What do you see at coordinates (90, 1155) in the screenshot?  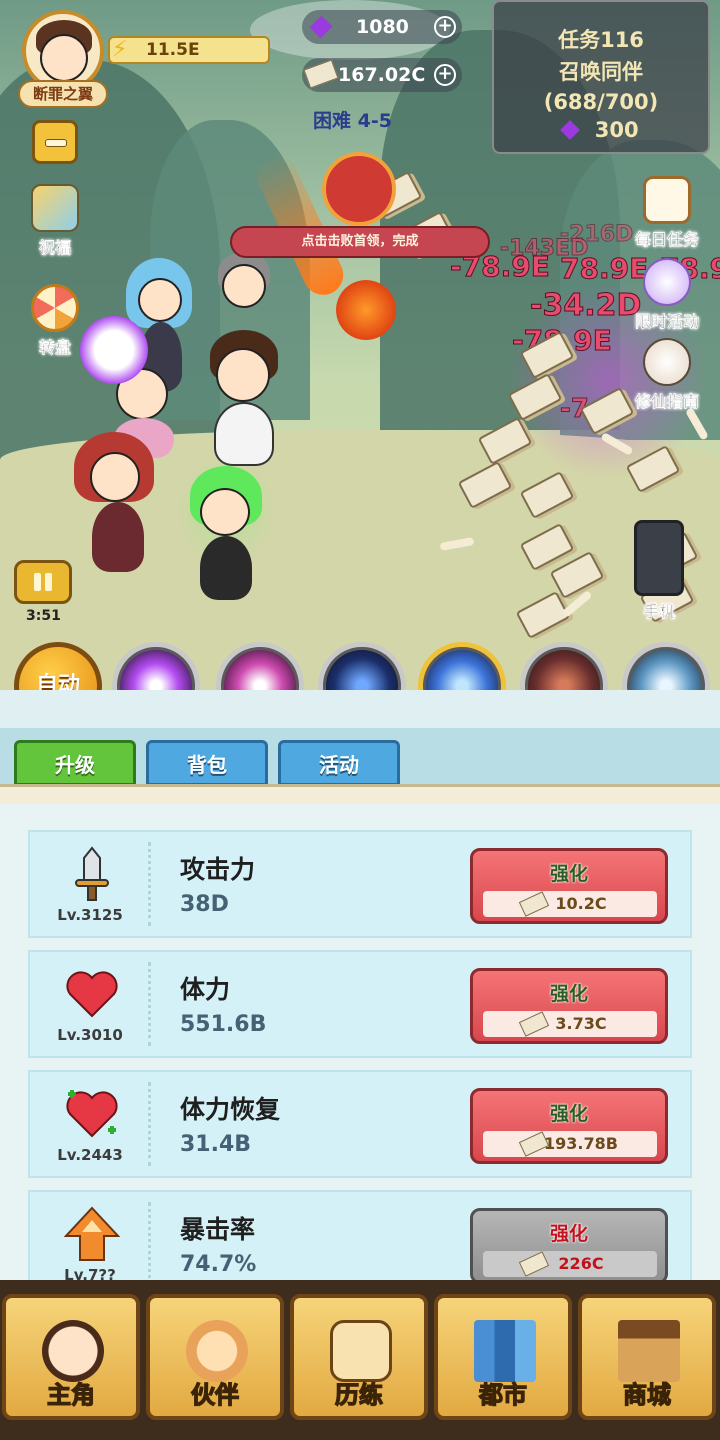 I see `upgrade-level: Lv.2443` at bounding box center [90, 1155].